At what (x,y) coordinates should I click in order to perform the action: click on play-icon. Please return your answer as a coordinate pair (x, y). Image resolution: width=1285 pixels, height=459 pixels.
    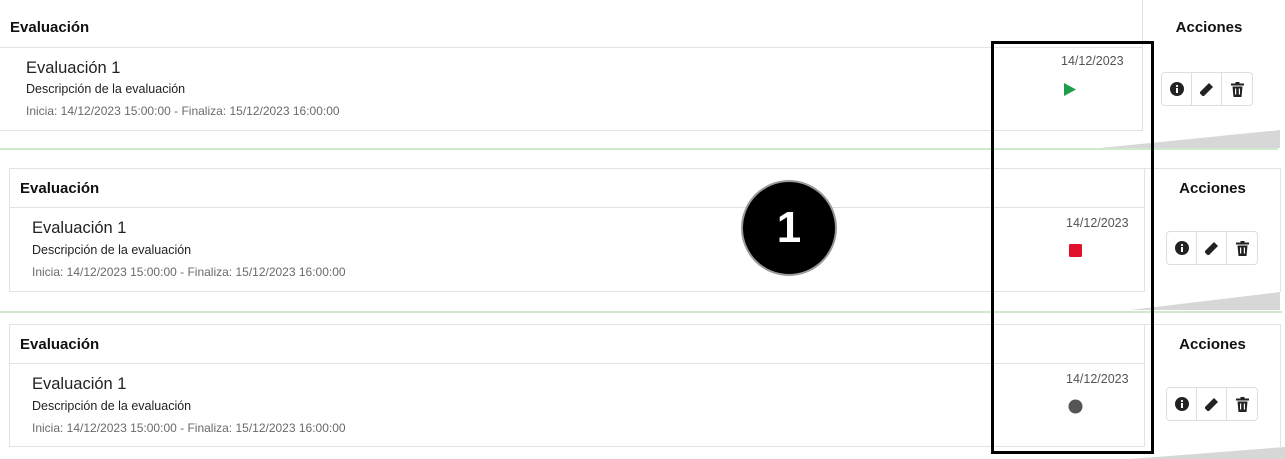
    Looking at the image, I should click on (1070, 92).